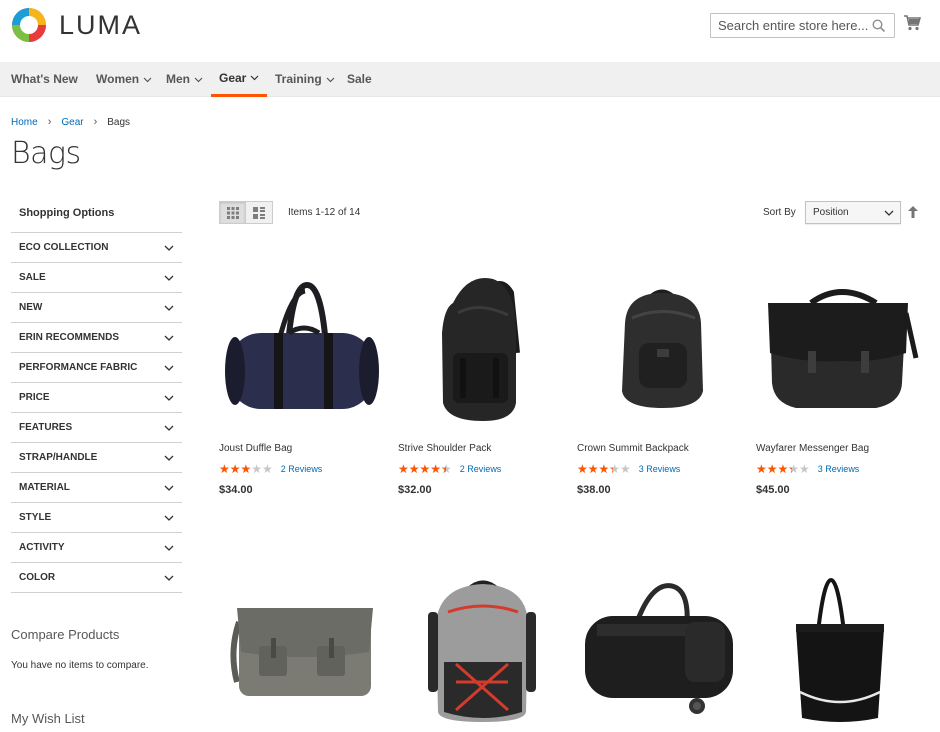 The height and width of the screenshot is (732, 940). I want to click on filter-new: NEW, so click(96, 307).